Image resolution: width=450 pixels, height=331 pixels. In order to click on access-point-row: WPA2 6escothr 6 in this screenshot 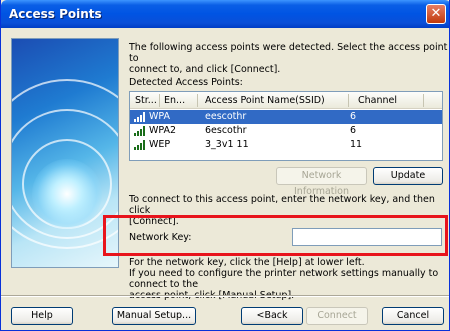, I will do `click(286, 131)`.